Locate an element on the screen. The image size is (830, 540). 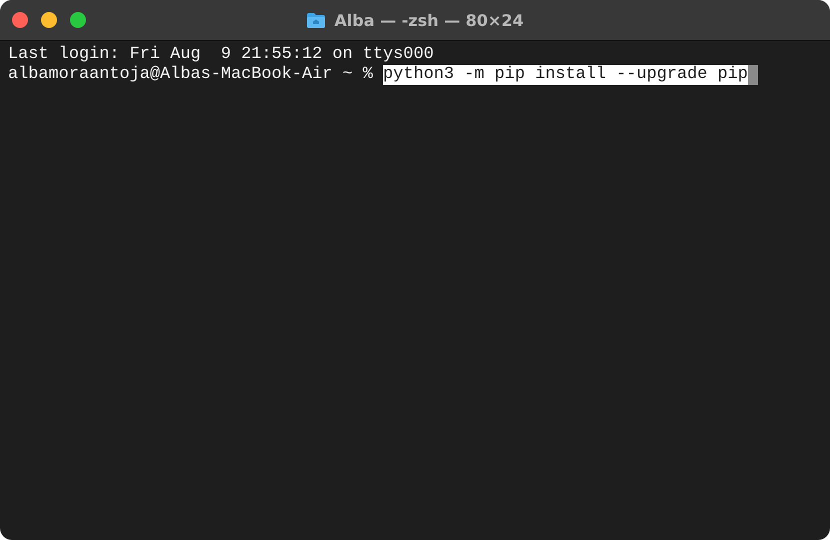
folder-icon is located at coordinates (316, 20).